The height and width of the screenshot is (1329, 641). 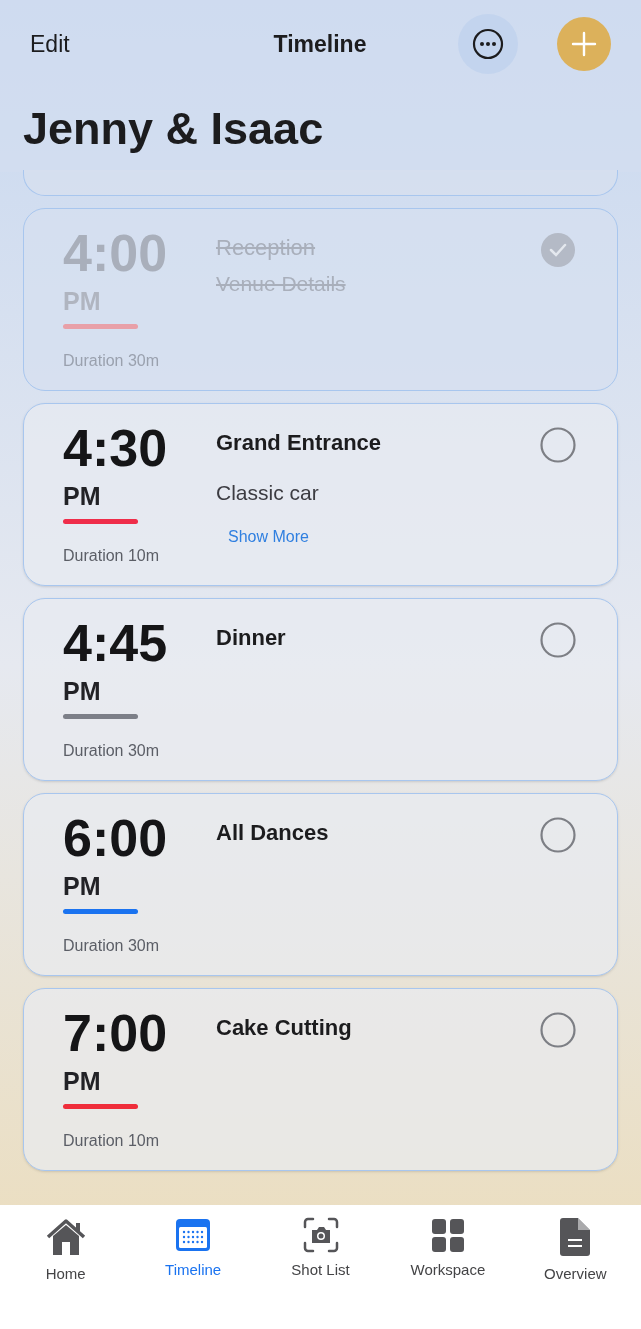 I want to click on page-heading: Jenny & Isaac, so click(x=174, y=128).